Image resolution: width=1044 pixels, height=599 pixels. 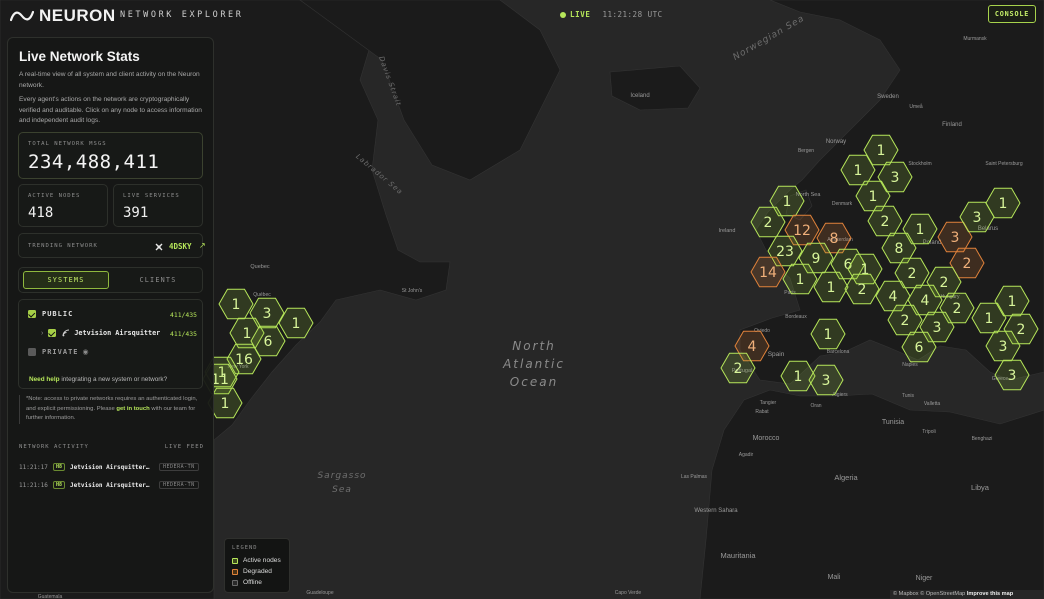 I want to click on get-in-touch-link: get in touch, so click(x=132, y=409).